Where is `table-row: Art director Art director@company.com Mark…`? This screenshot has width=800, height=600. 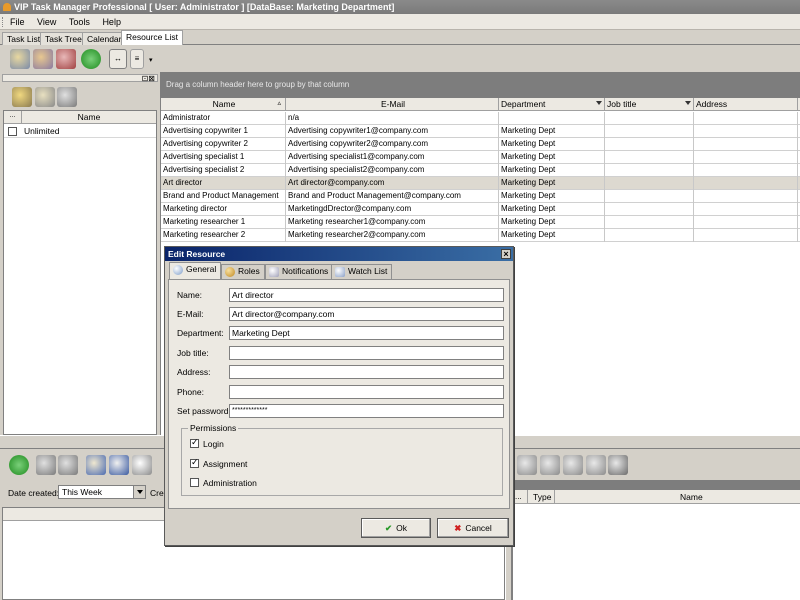
table-row: Art director Art director@company.com Mark… is located at coordinates (480, 183).